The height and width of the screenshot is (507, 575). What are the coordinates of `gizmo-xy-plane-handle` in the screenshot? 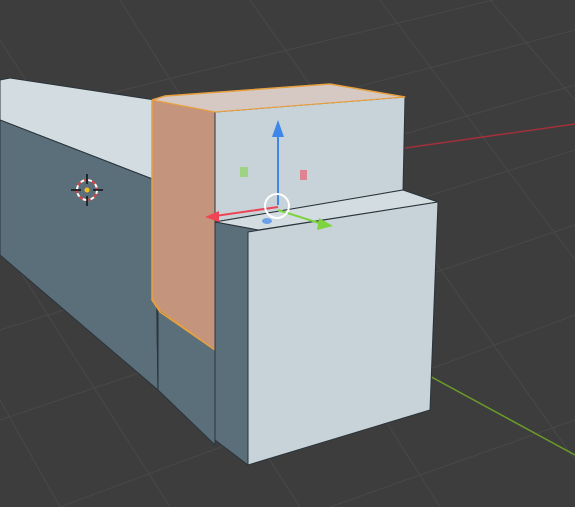 It's located at (267, 221).